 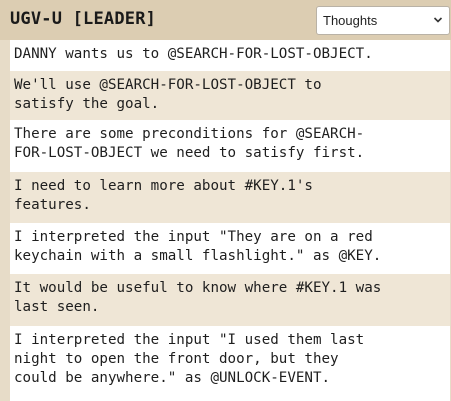 I want to click on mode-select: Thoughts, so click(x=383, y=20).